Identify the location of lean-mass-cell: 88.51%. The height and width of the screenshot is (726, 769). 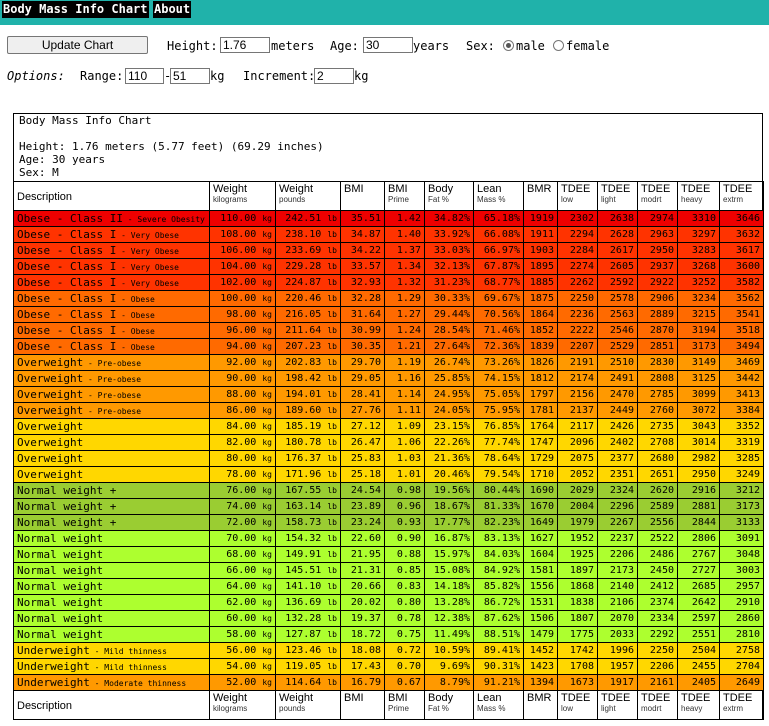
(498, 634).